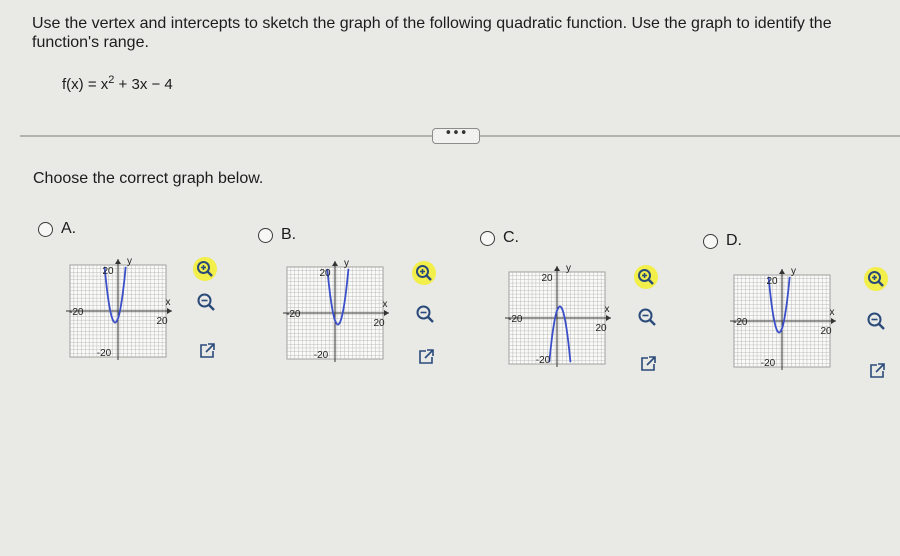  I want to click on option-b-choice: B., so click(277, 235).